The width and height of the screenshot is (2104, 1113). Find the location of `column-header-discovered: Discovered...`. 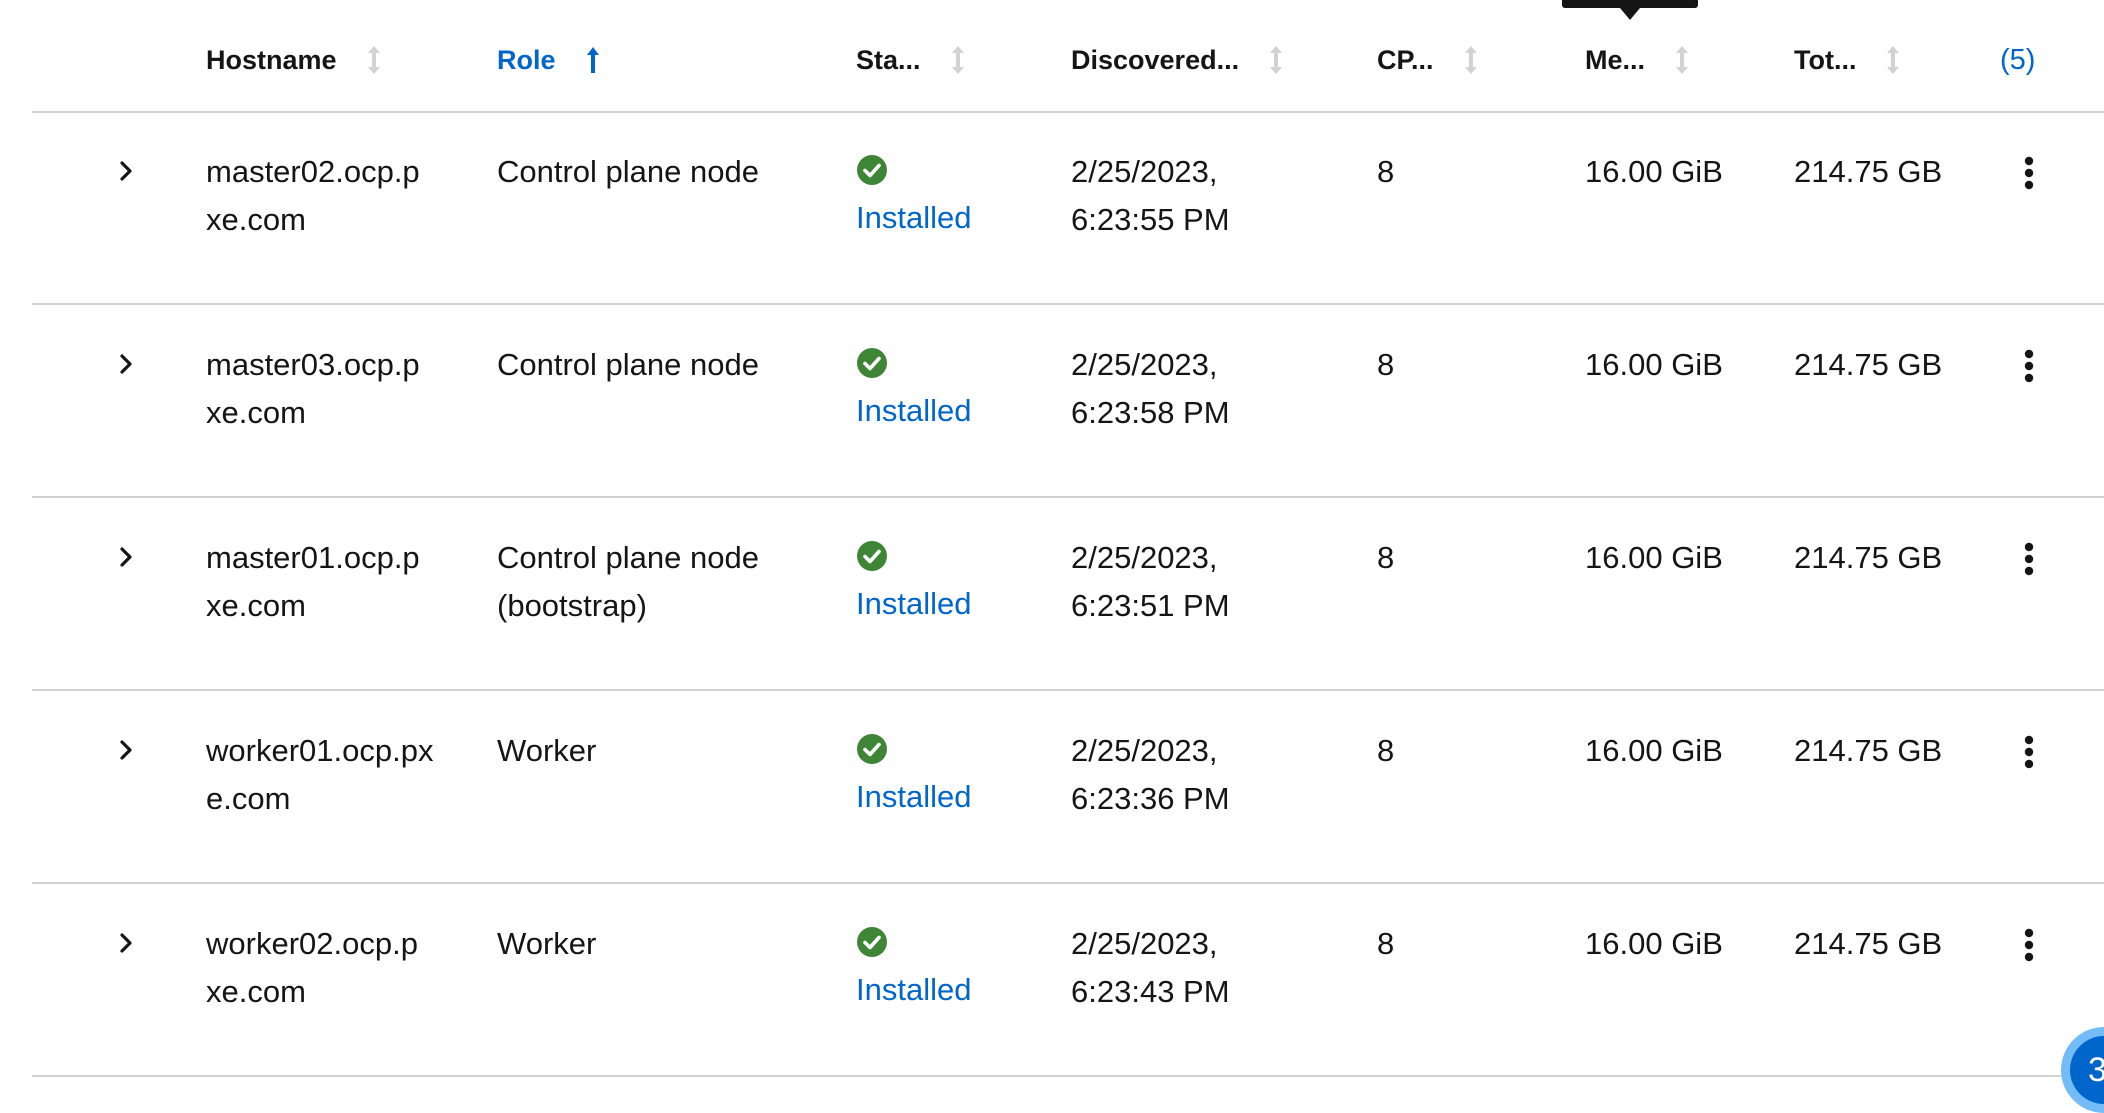

column-header-discovered: Discovered... is located at coordinates (1178, 60).